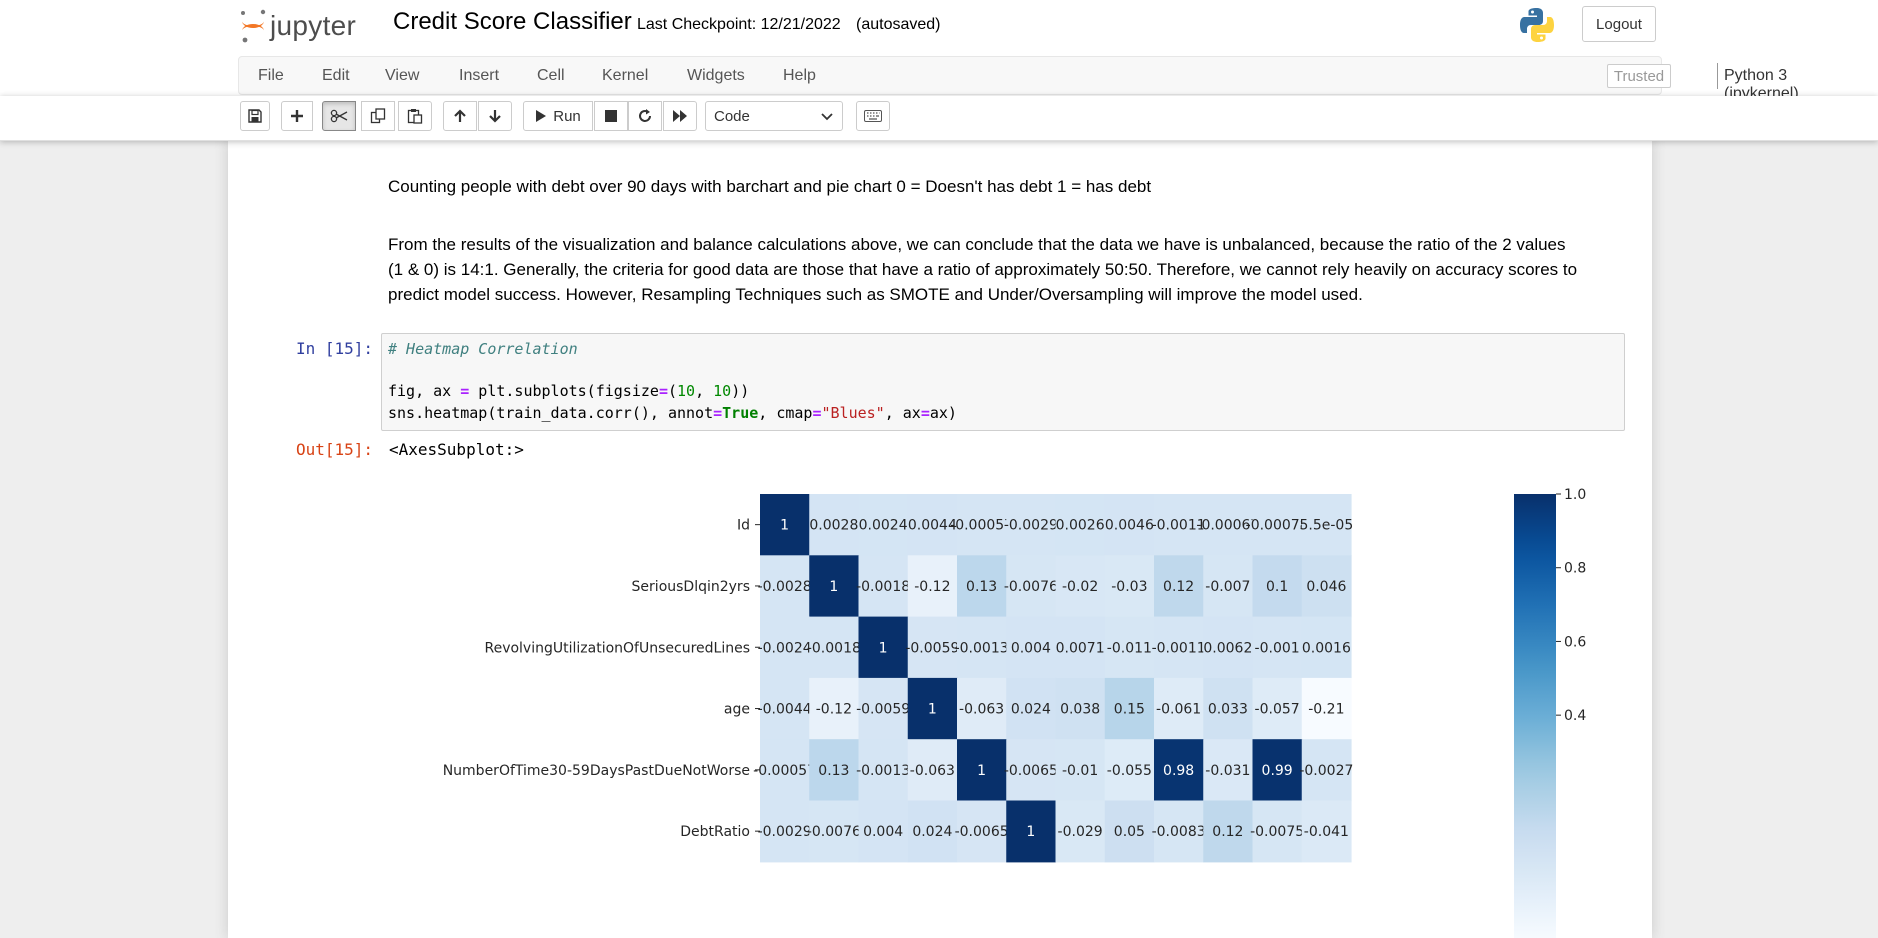 The width and height of the screenshot is (1878, 938). I want to click on paste-button, so click(415, 116).